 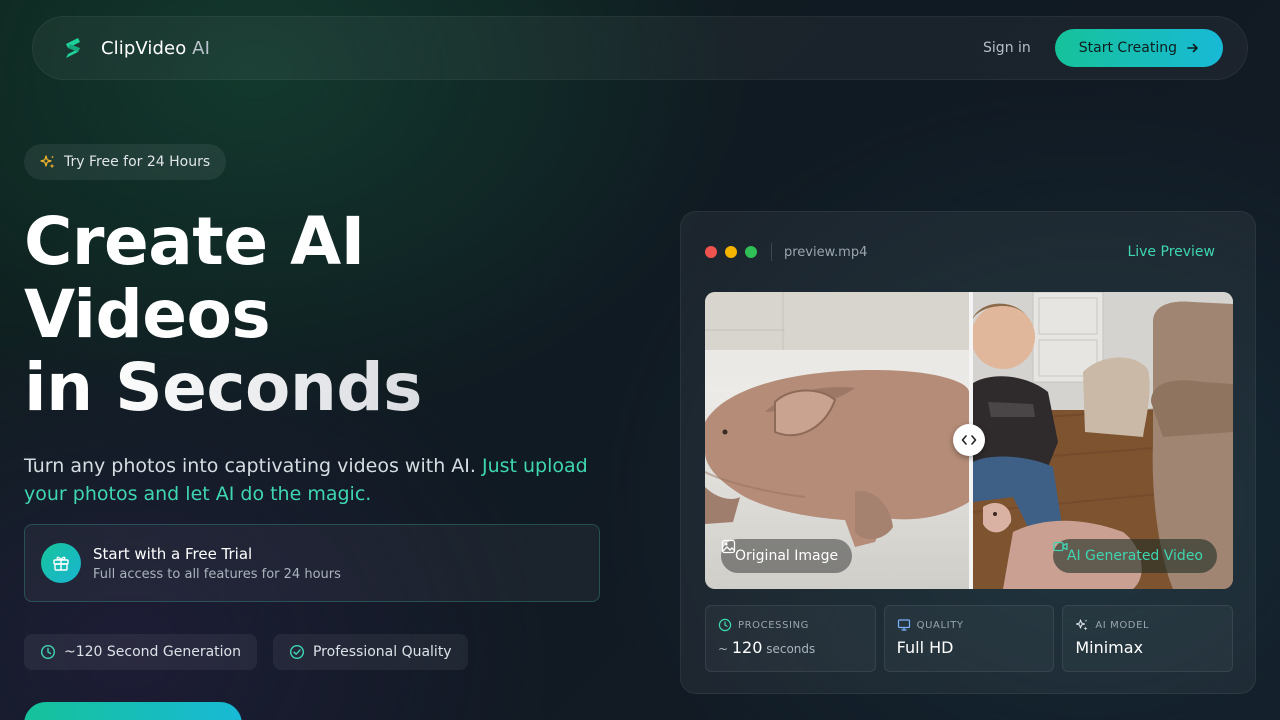 What do you see at coordinates (960, 252) in the screenshot?
I see `preview-header: preview.mp4 Live Preview` at bounding box center [960, 252].